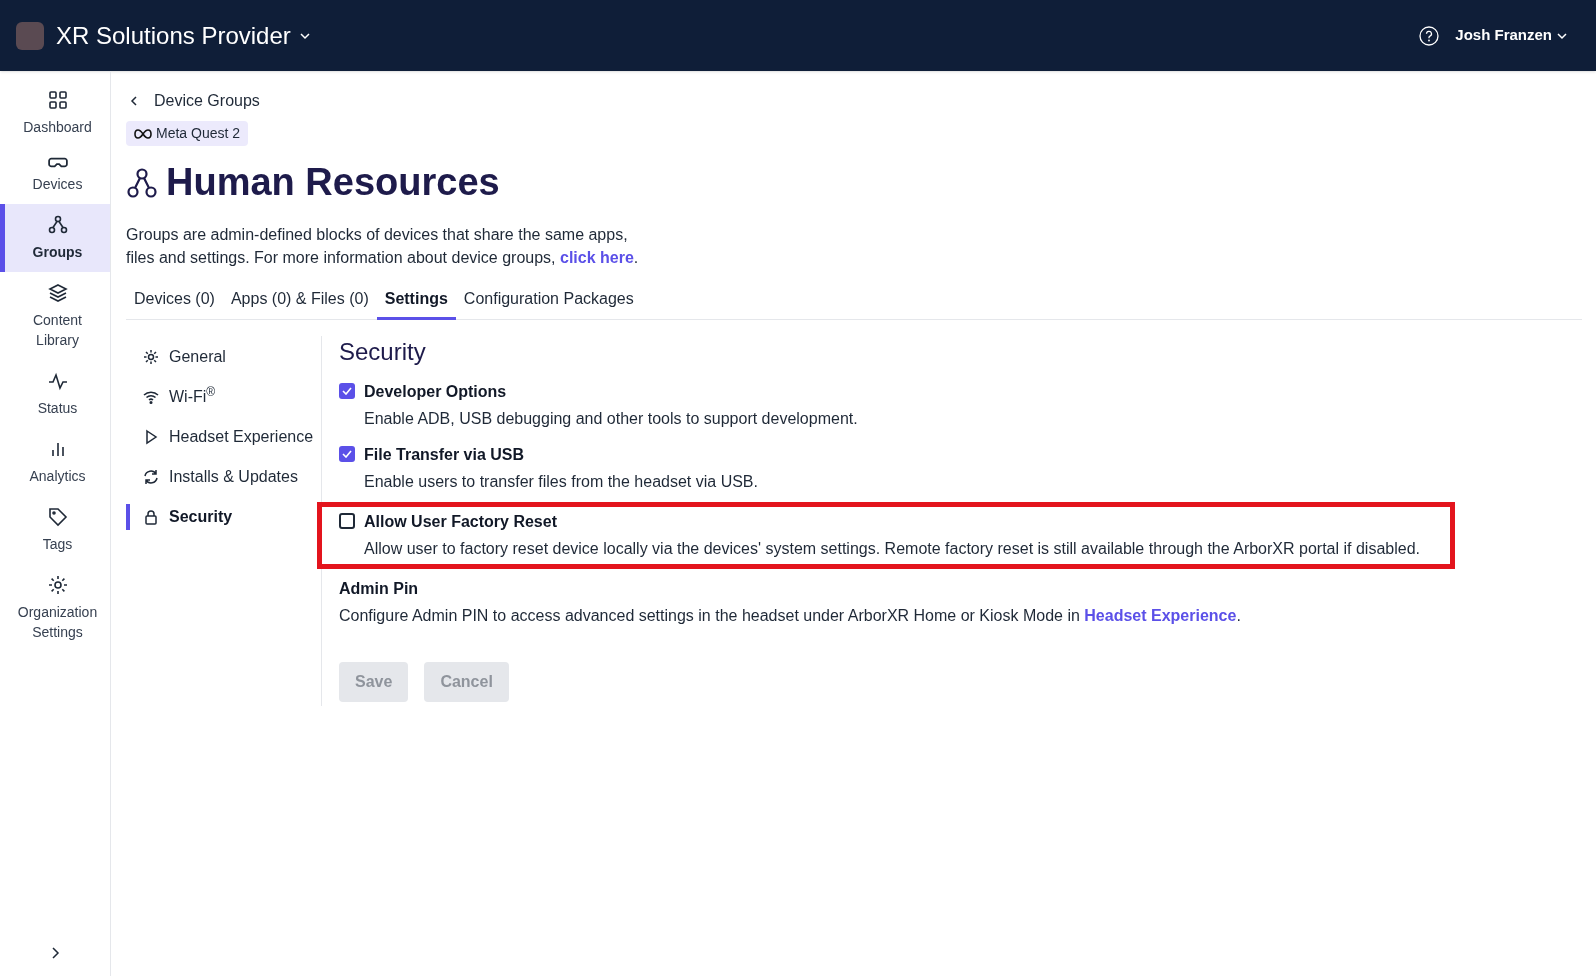 The height and width of the screenshot is (976, 1596). What do you see at coordinates (223, 437) in the screenshot?
I see `settings-nav-item: Headset Experience` at bounding box center [223, 437].